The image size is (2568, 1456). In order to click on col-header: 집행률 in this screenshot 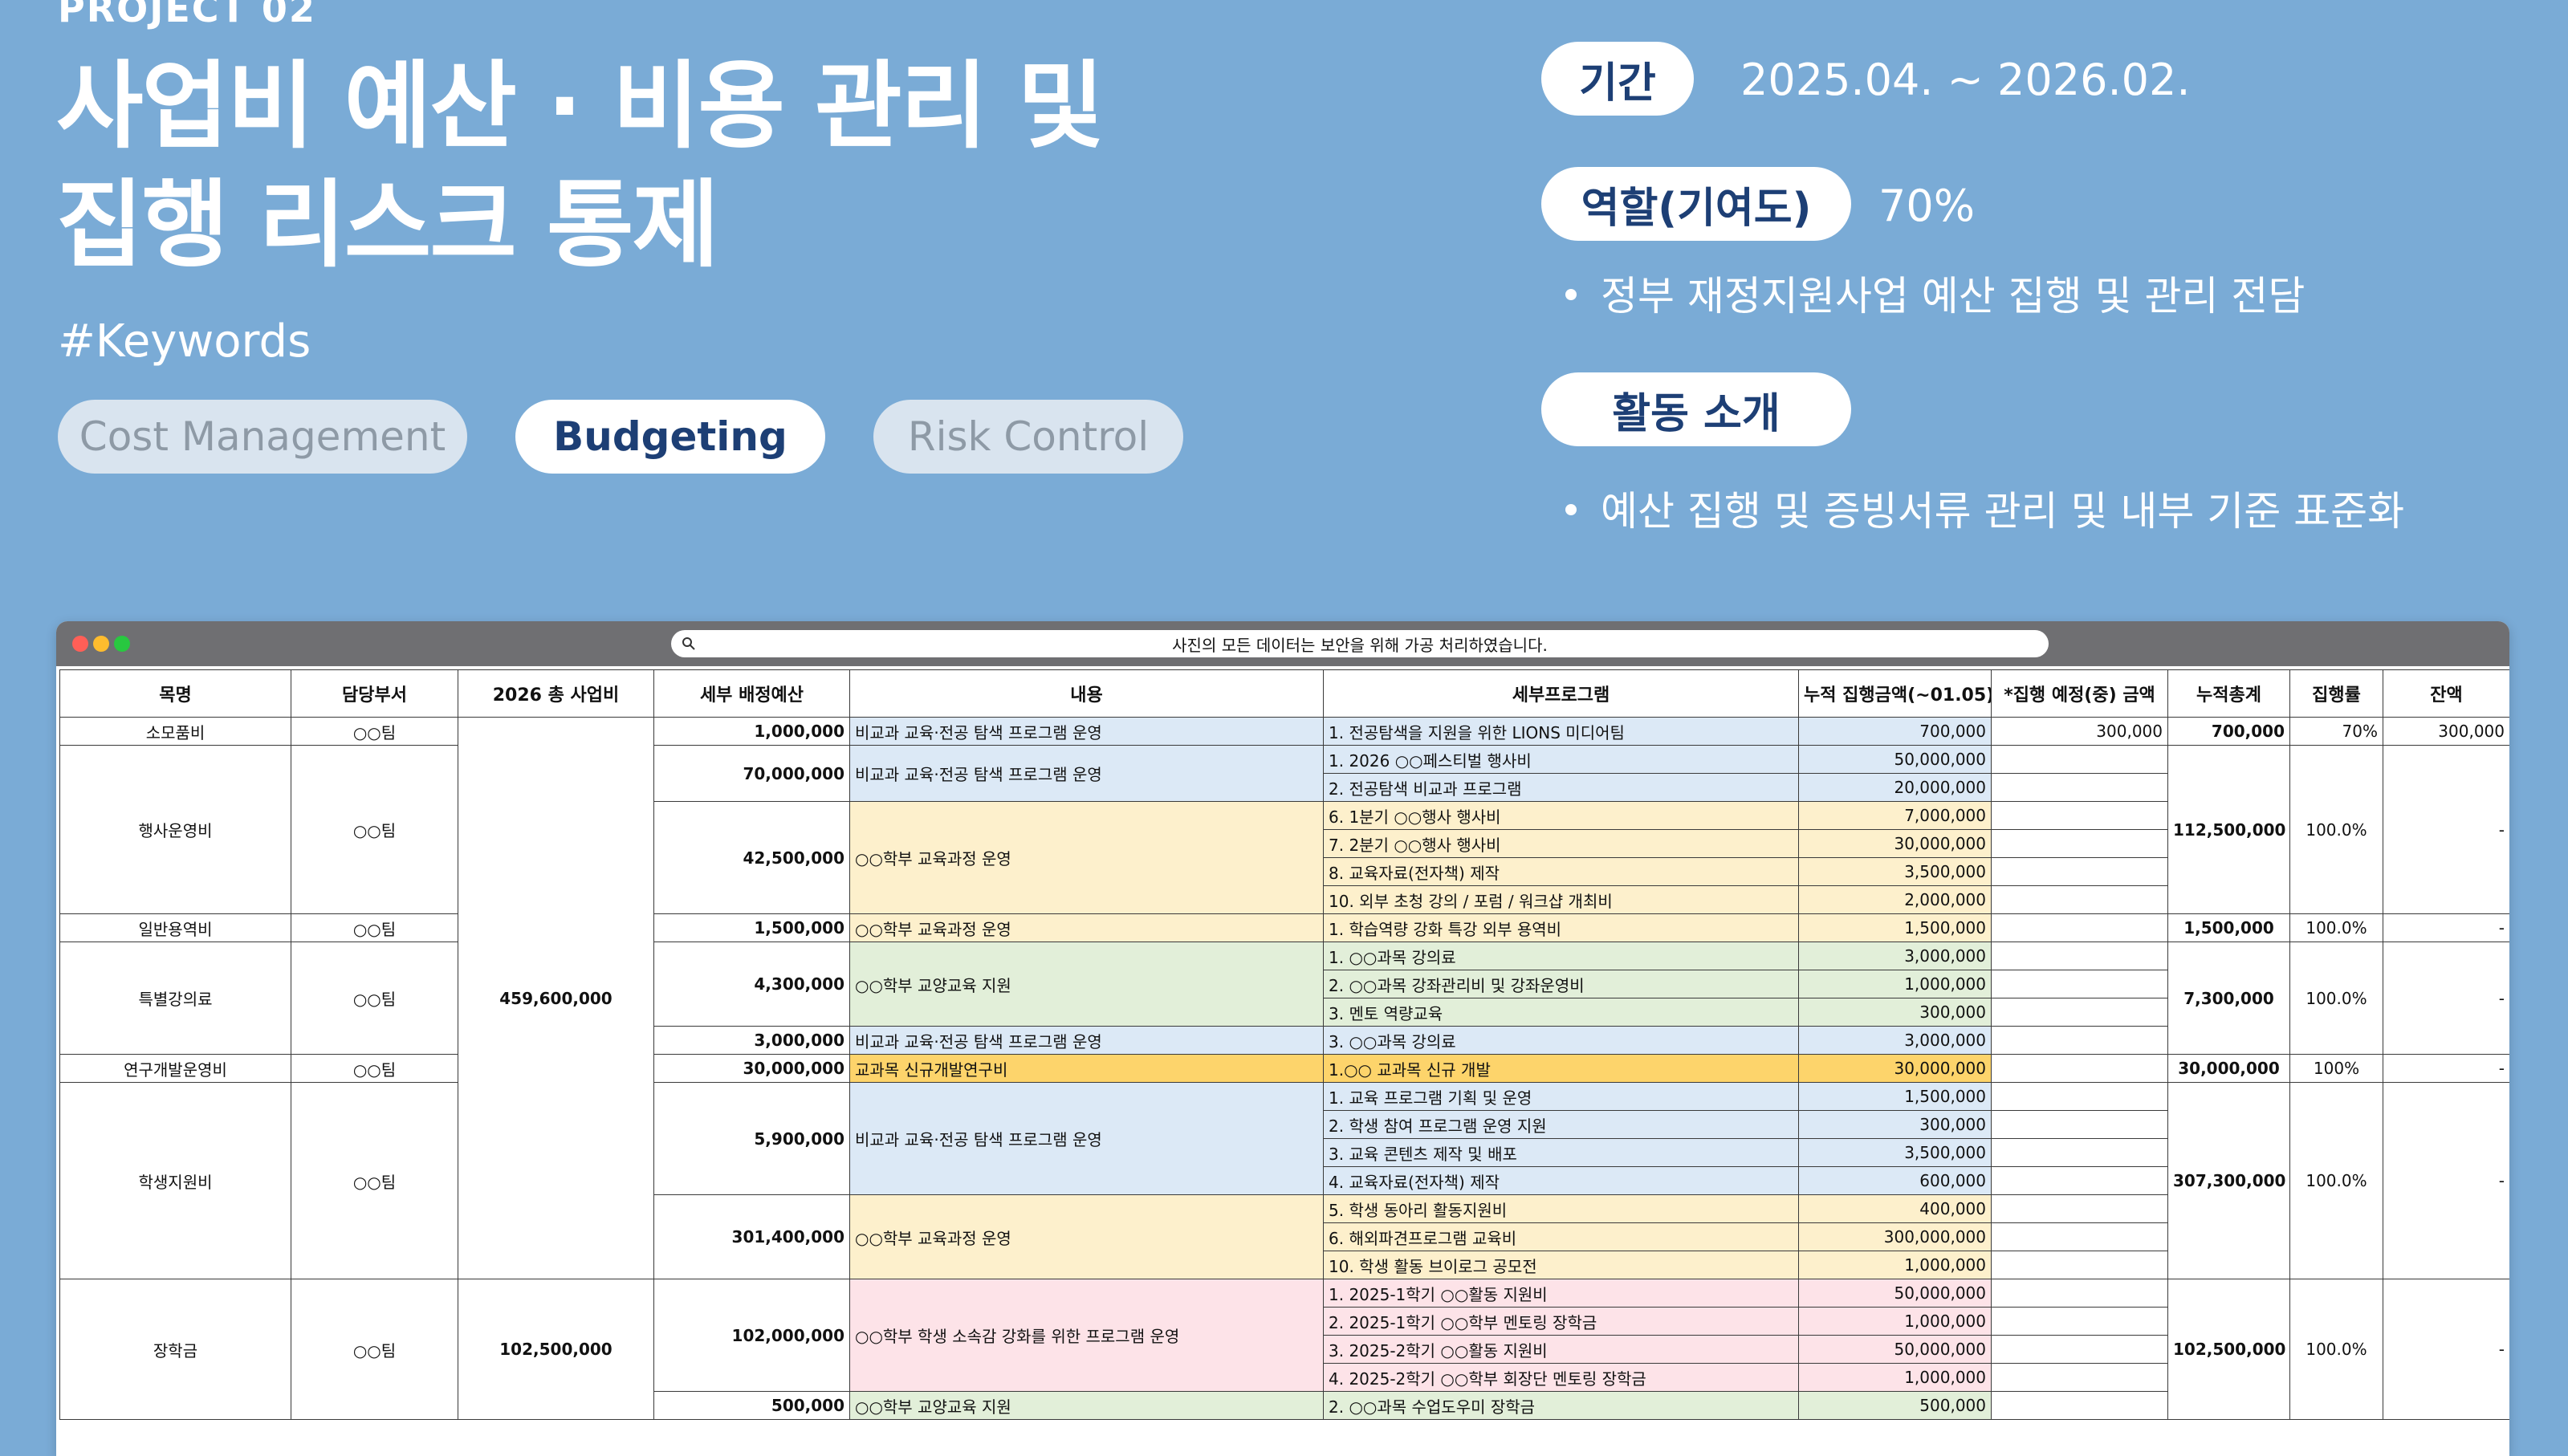, I will do `click(2336, 693)`.